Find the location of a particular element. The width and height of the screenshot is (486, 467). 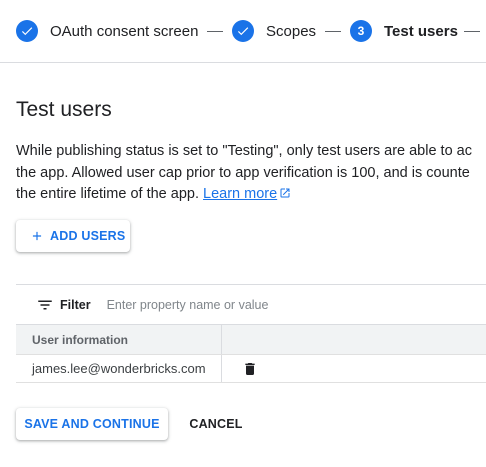

row-actions is located at coordinates (354, 368).